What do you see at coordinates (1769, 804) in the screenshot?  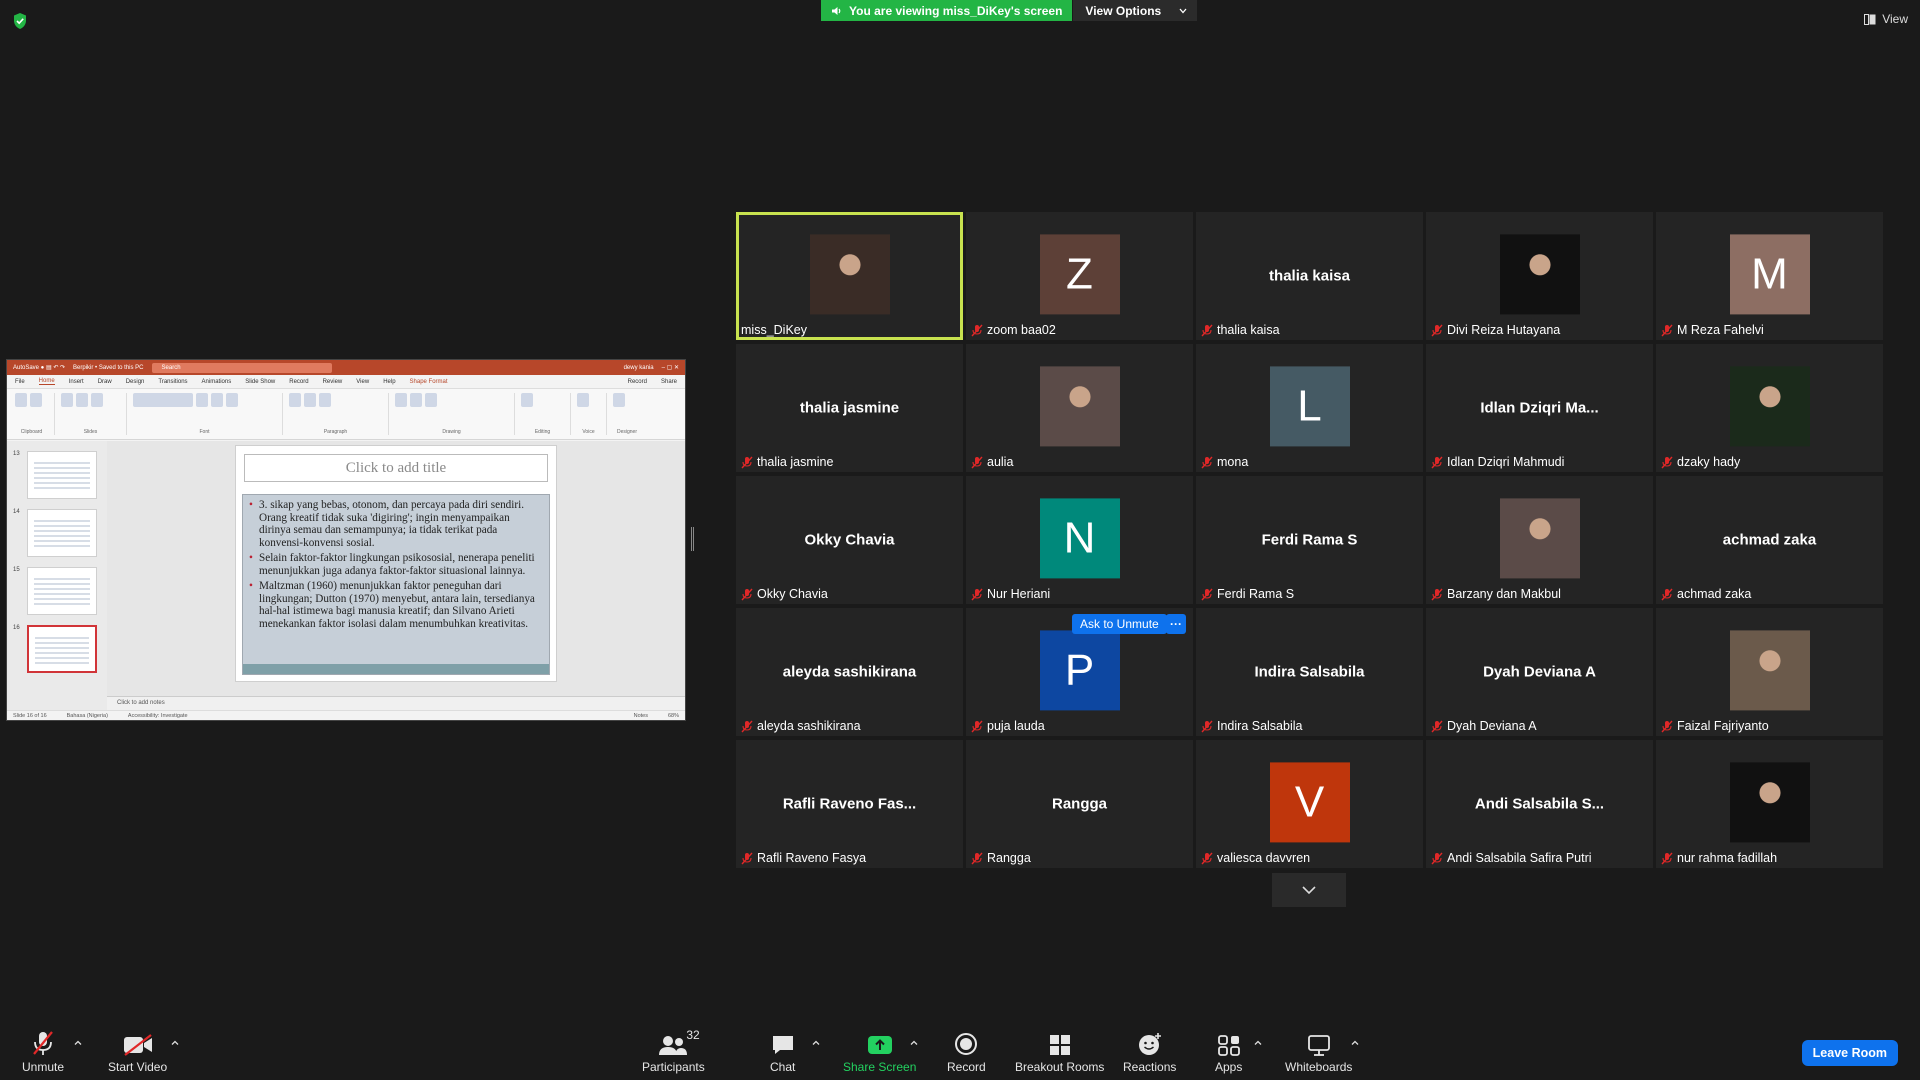 I see `participant-tile: nur rahma fadillah` at bounding box center [1769, 804].